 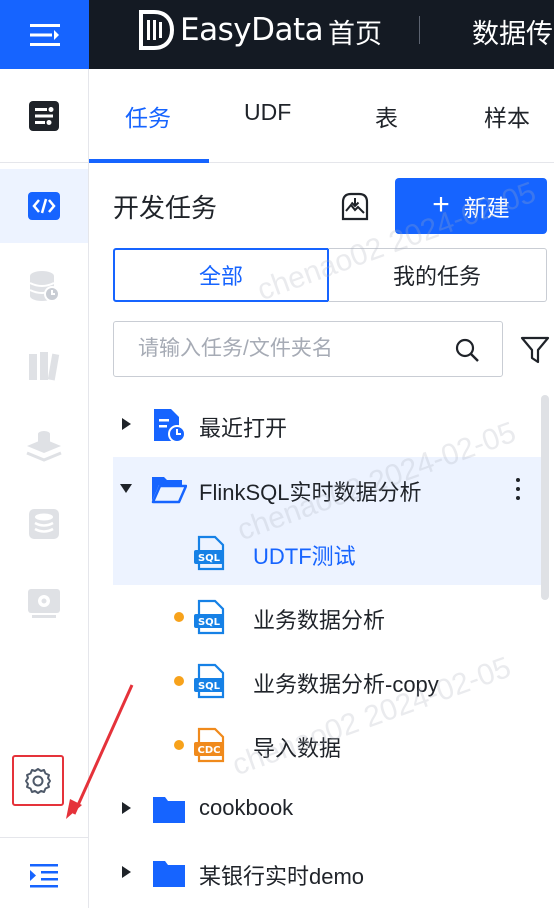 What do you see at coordinates (170, 426) in the screenshot?
I see `recent-file-icon` at bounding box center [170, 426].